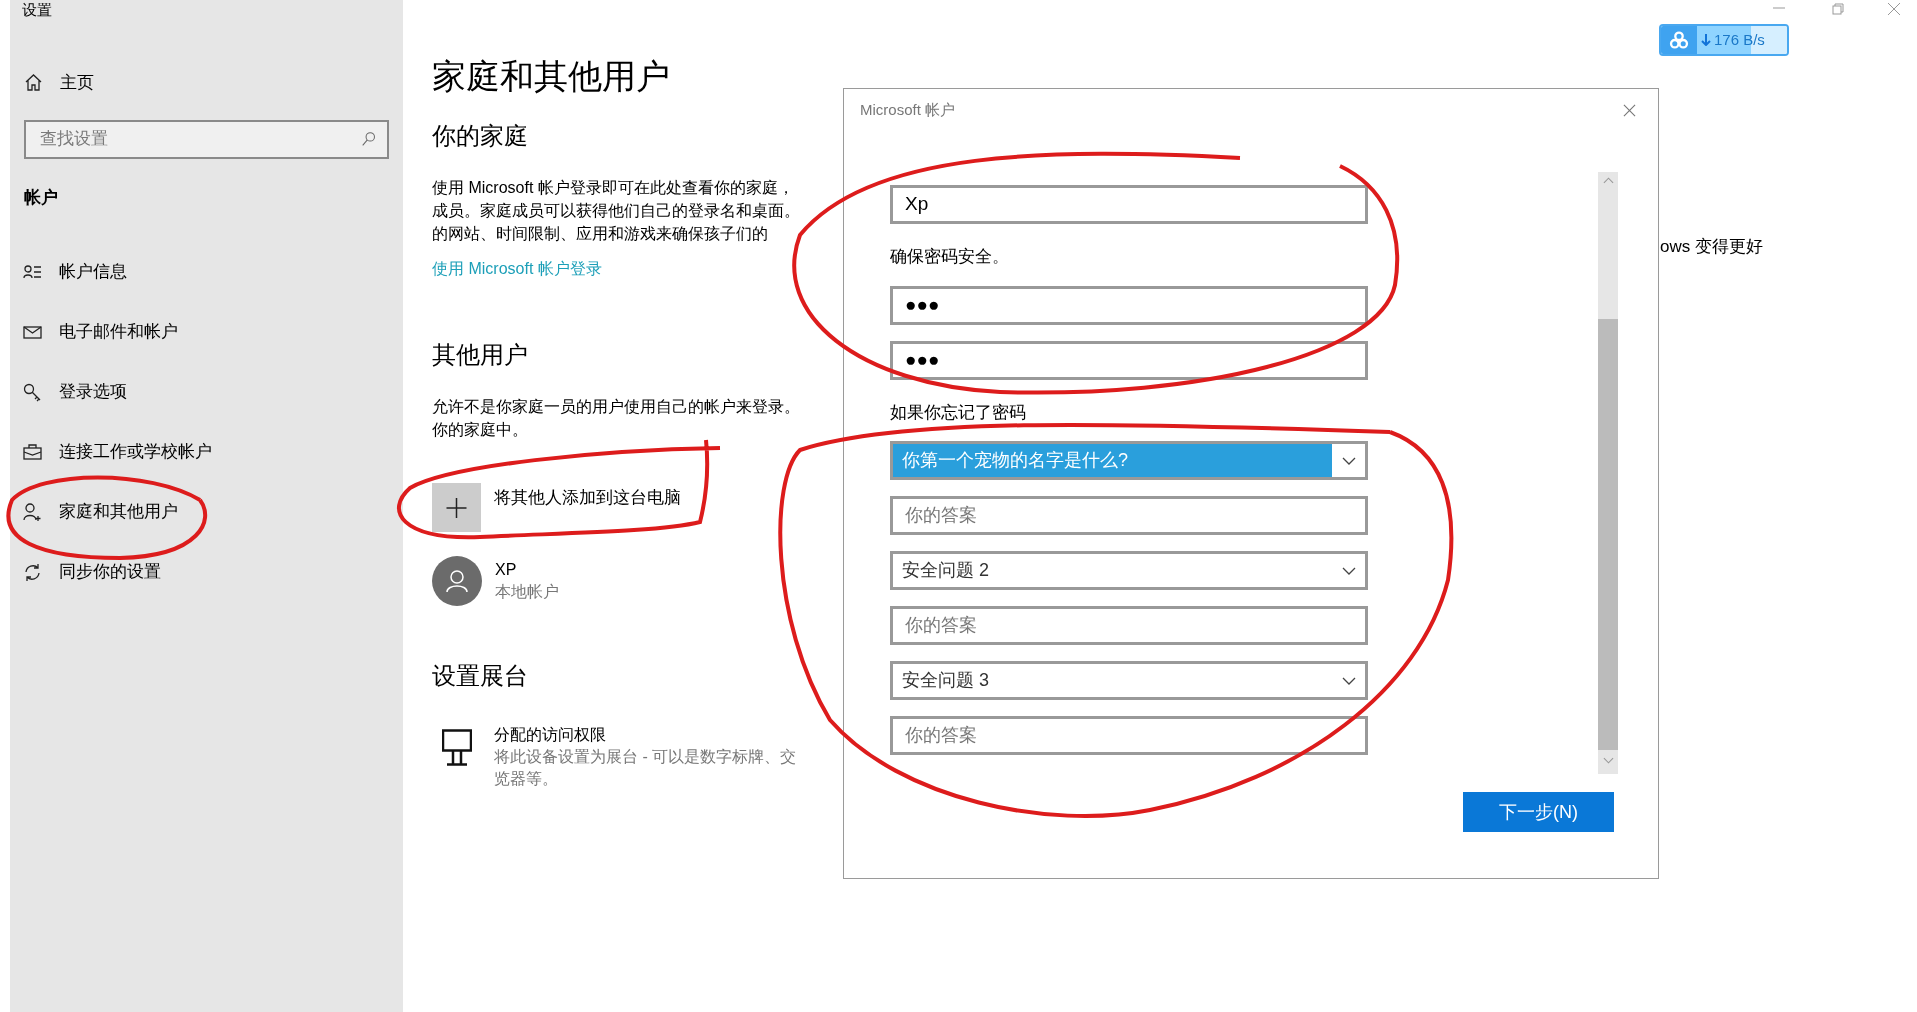  Describe the element at coordinates (100, 512) in the screenshot. I see `sidebar-item: 家庭和其他用户` at that location.